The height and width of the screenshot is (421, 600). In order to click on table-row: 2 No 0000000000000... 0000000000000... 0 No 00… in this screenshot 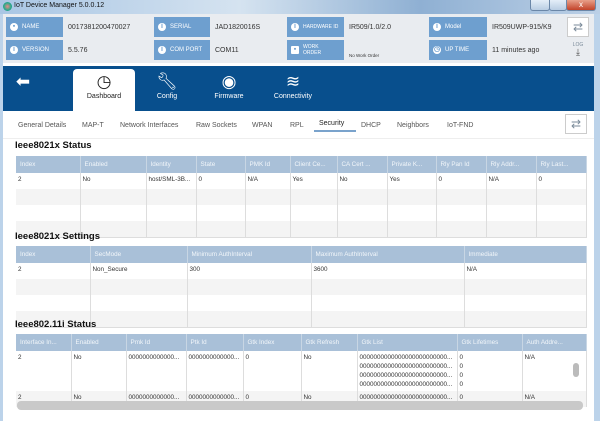, I will do `click(301, 371)`.